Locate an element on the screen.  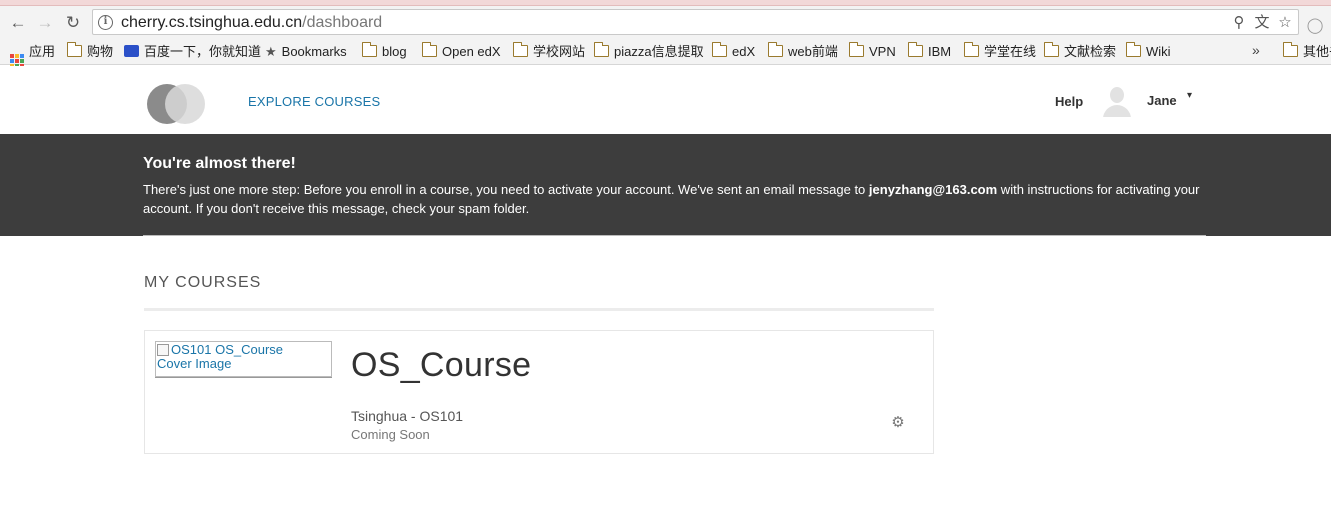
bookmark-label: Wiki is located at coordinates (1158, 51).